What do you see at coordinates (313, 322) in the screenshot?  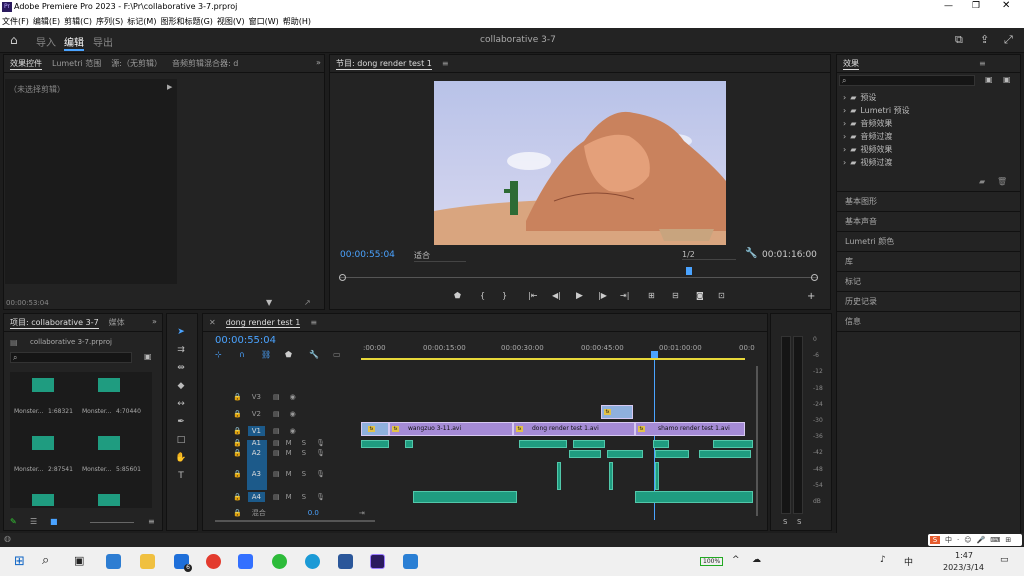 I see `sequence-menu-icon: ≡` at bounding box center [313, 322].